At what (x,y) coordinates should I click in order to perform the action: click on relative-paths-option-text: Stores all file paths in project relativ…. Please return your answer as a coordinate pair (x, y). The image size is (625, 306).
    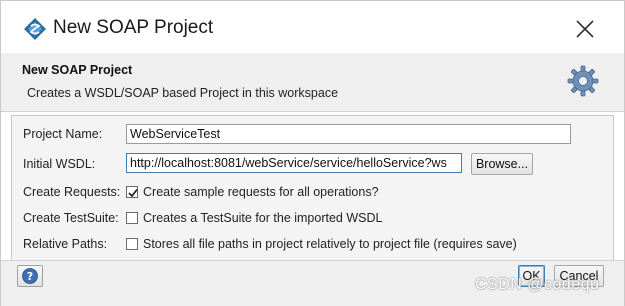
    Looking at the image, I should click on (330, 244).